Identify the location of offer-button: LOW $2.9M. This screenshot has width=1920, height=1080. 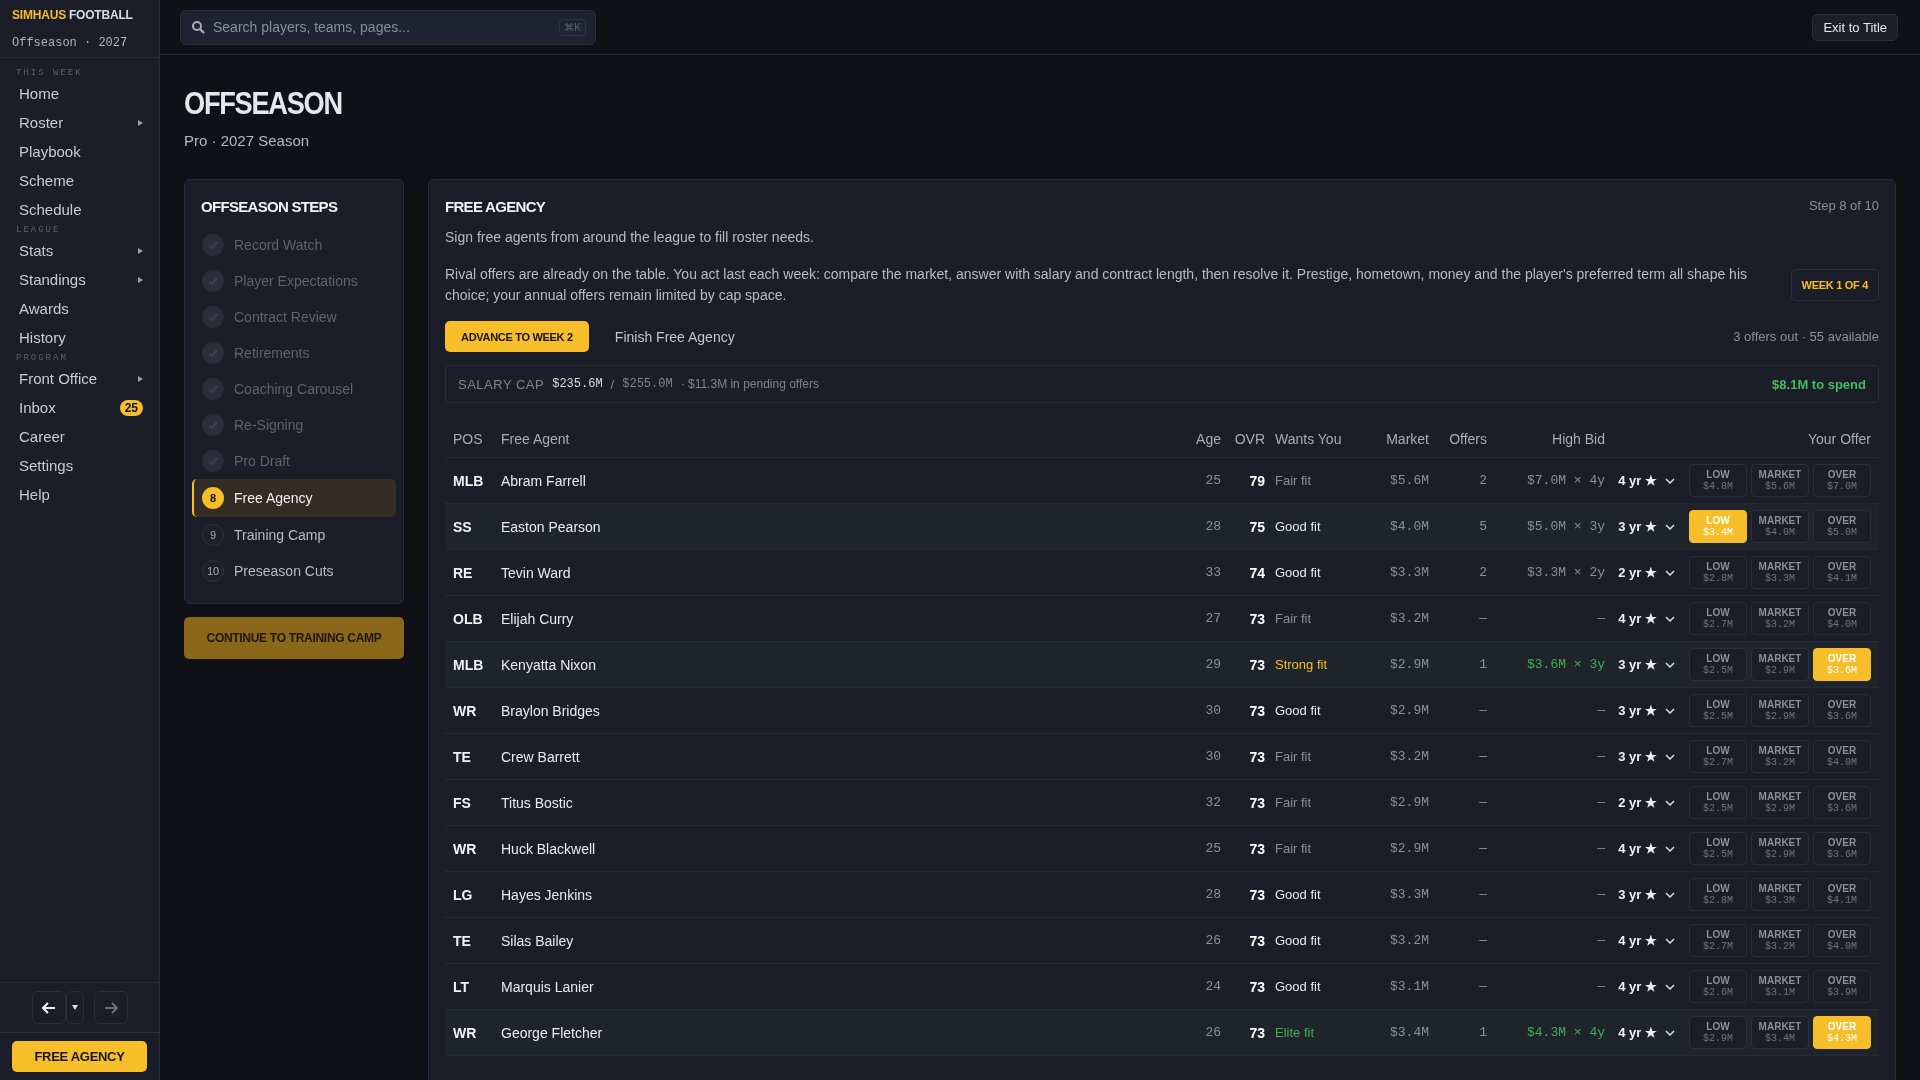
(1718, 1032).